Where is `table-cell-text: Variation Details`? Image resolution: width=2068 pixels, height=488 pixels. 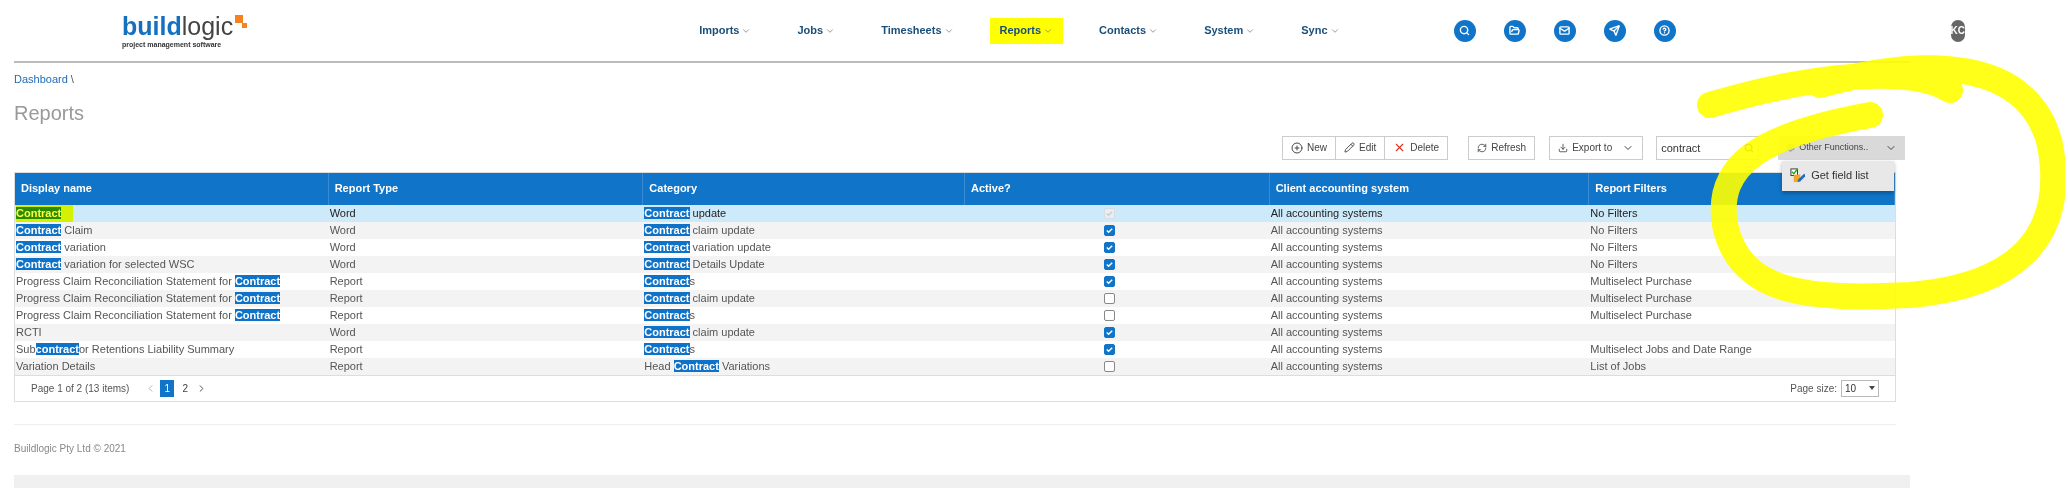
table-cell-text: Variation Details is located at coordinates (56, 366).